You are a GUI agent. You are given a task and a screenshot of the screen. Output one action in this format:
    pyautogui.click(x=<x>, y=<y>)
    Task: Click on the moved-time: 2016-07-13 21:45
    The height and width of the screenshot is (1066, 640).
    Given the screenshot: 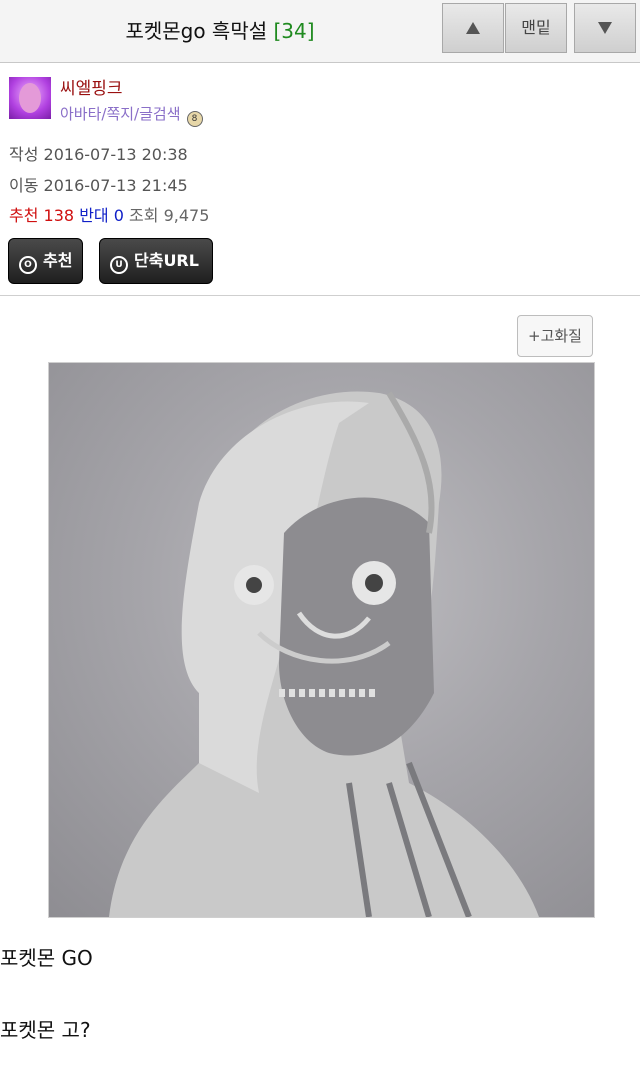 What is the action you would take?
    pyautogui.click(x=115, y=185)
    